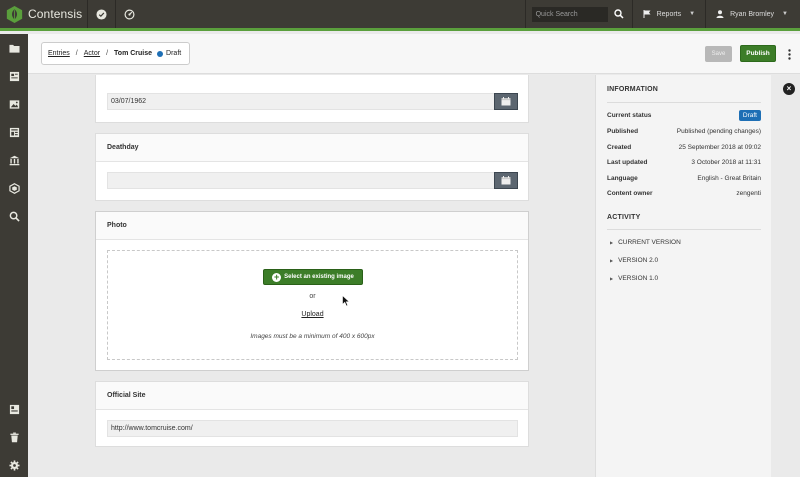 Image resolution: width=800 pixels, height=477 pixels. Describe the element at coordinates (569, 14) in the screenshot. I see `search-input: Quick Search` at that location.